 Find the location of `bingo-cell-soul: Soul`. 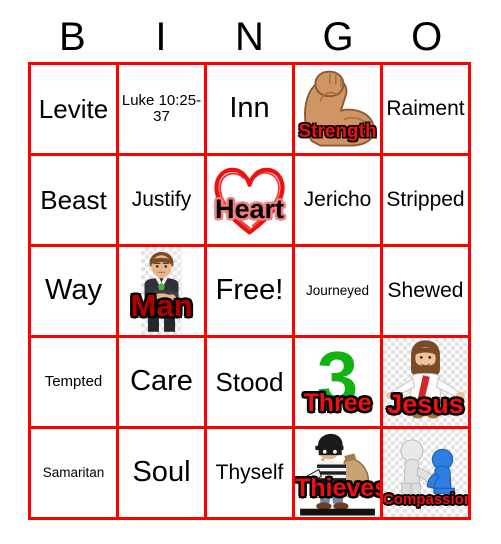

bingo-cell-soul: Soul is located at coordinates (163, 474).